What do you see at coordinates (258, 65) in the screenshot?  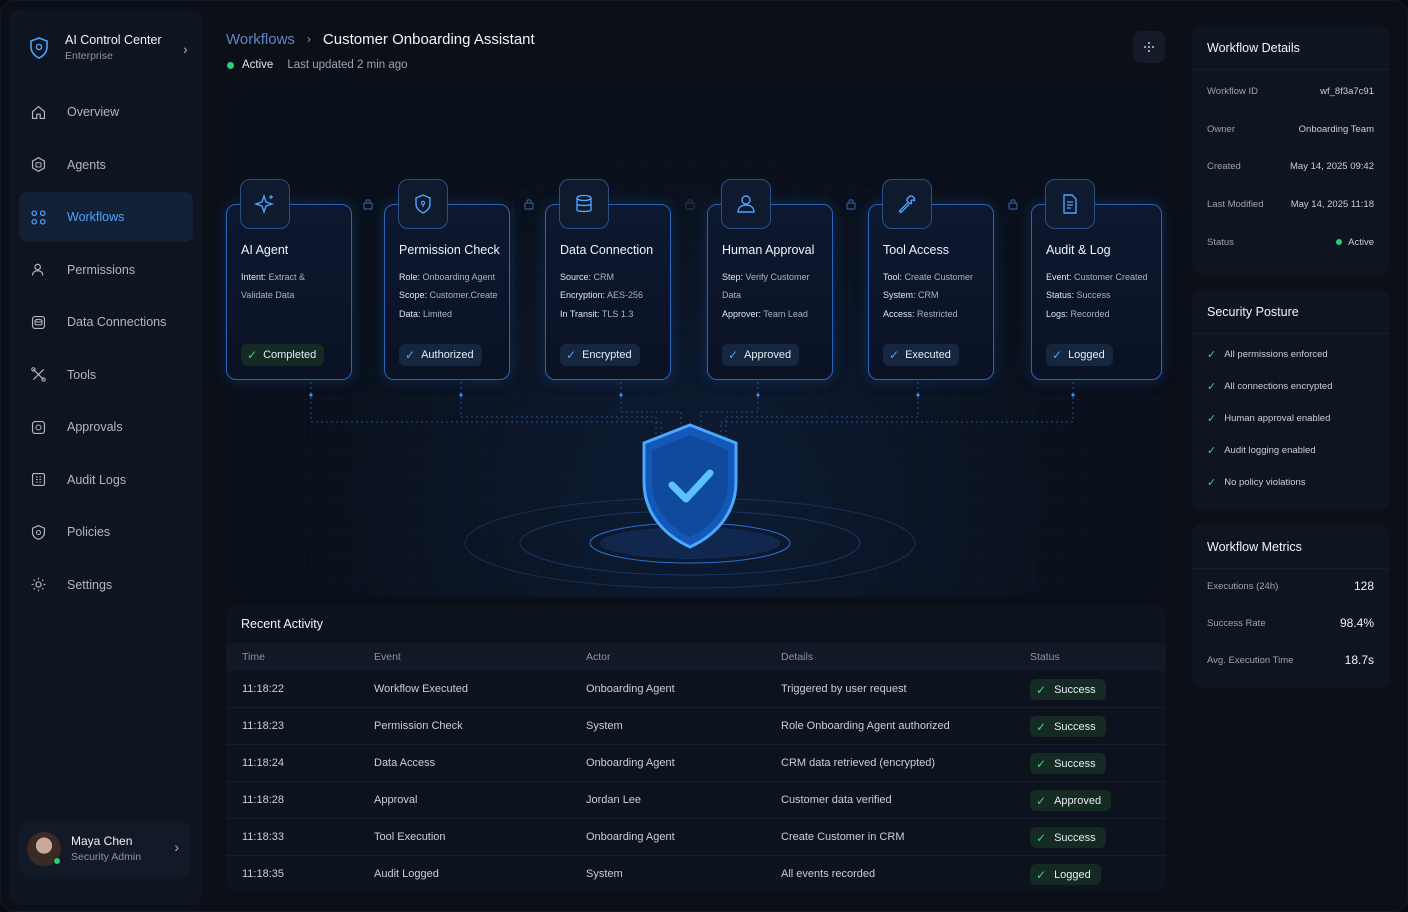 I see `status-label: Active` at bounding box center [258, 65].